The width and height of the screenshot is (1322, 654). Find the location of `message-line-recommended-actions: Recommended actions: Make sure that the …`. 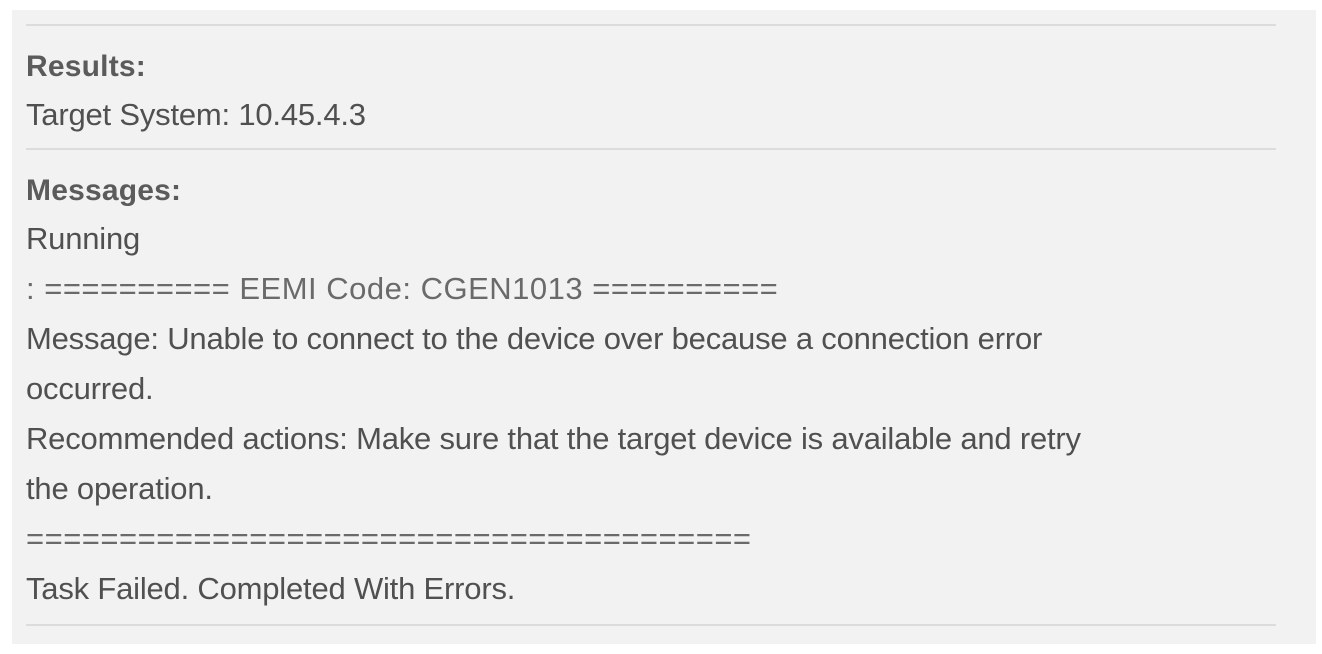

message-line-recommended-actions: Recommended actions: Make sure that the … is located at coordinates (553, 438).